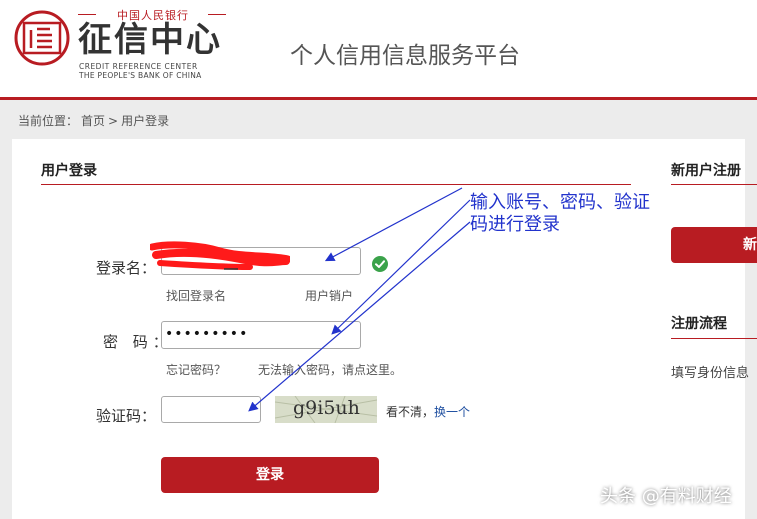 This screenshot has height=519, width=757. Describe the element at coordinates (220, 255) in the screenshot. I see `redaction-scribble` at that location.